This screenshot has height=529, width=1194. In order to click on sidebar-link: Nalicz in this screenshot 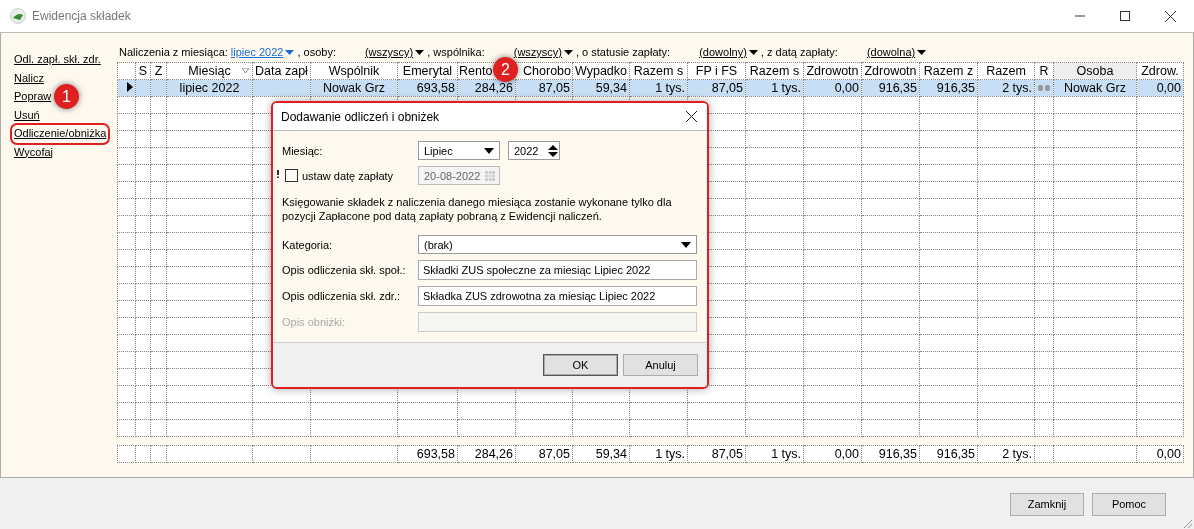, I will do `click(29, 78)`.